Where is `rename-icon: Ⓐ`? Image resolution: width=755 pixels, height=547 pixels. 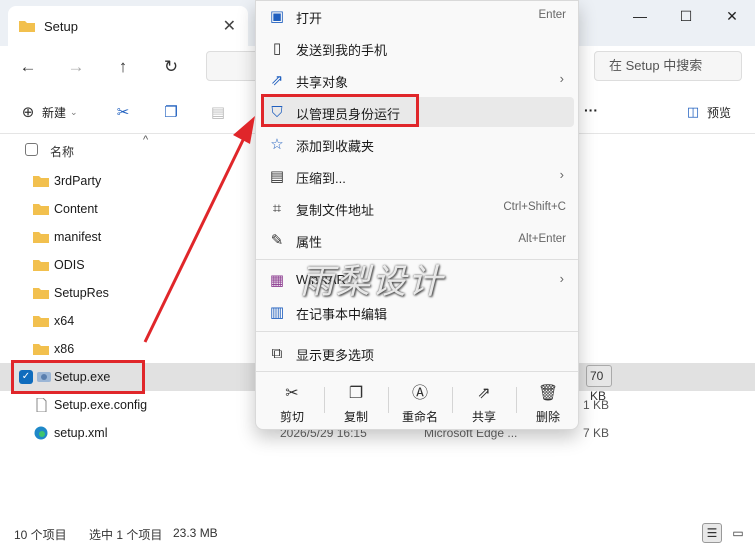 rename-icon: Ⓐ is located at coordinates (419, 393).